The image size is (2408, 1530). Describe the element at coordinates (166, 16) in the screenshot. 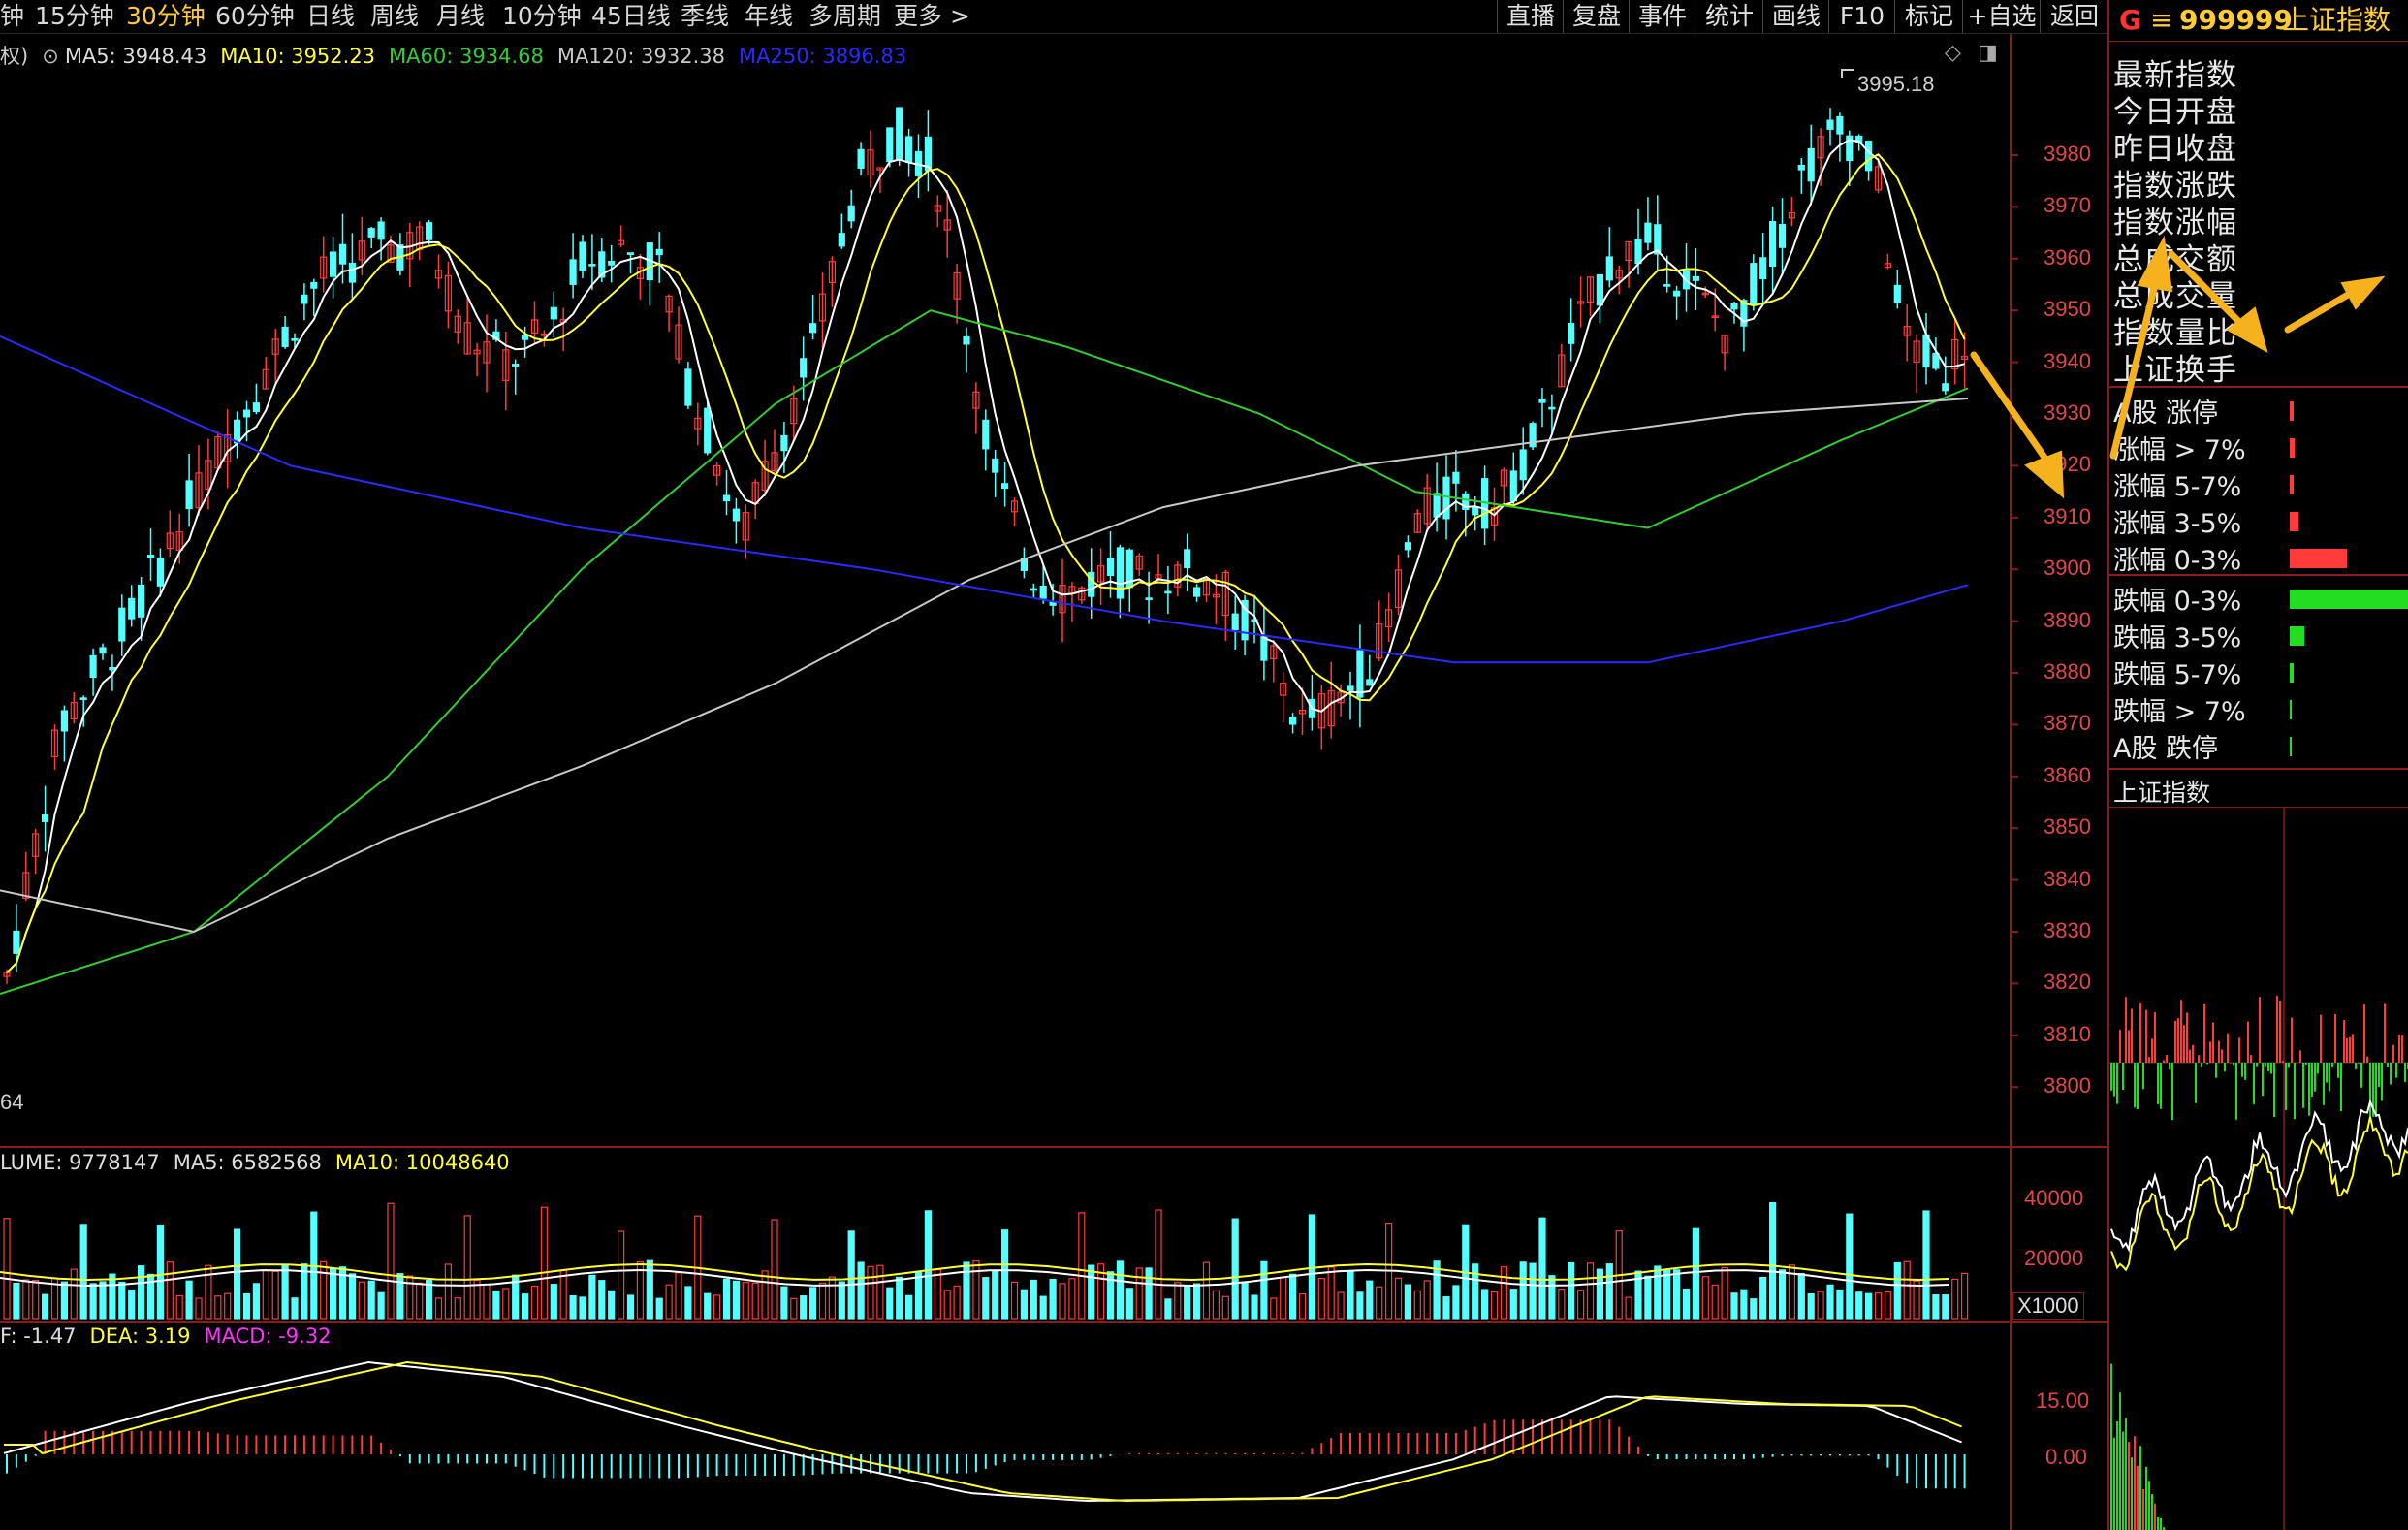

I see `period-tab-2: 30分钟` at that location.